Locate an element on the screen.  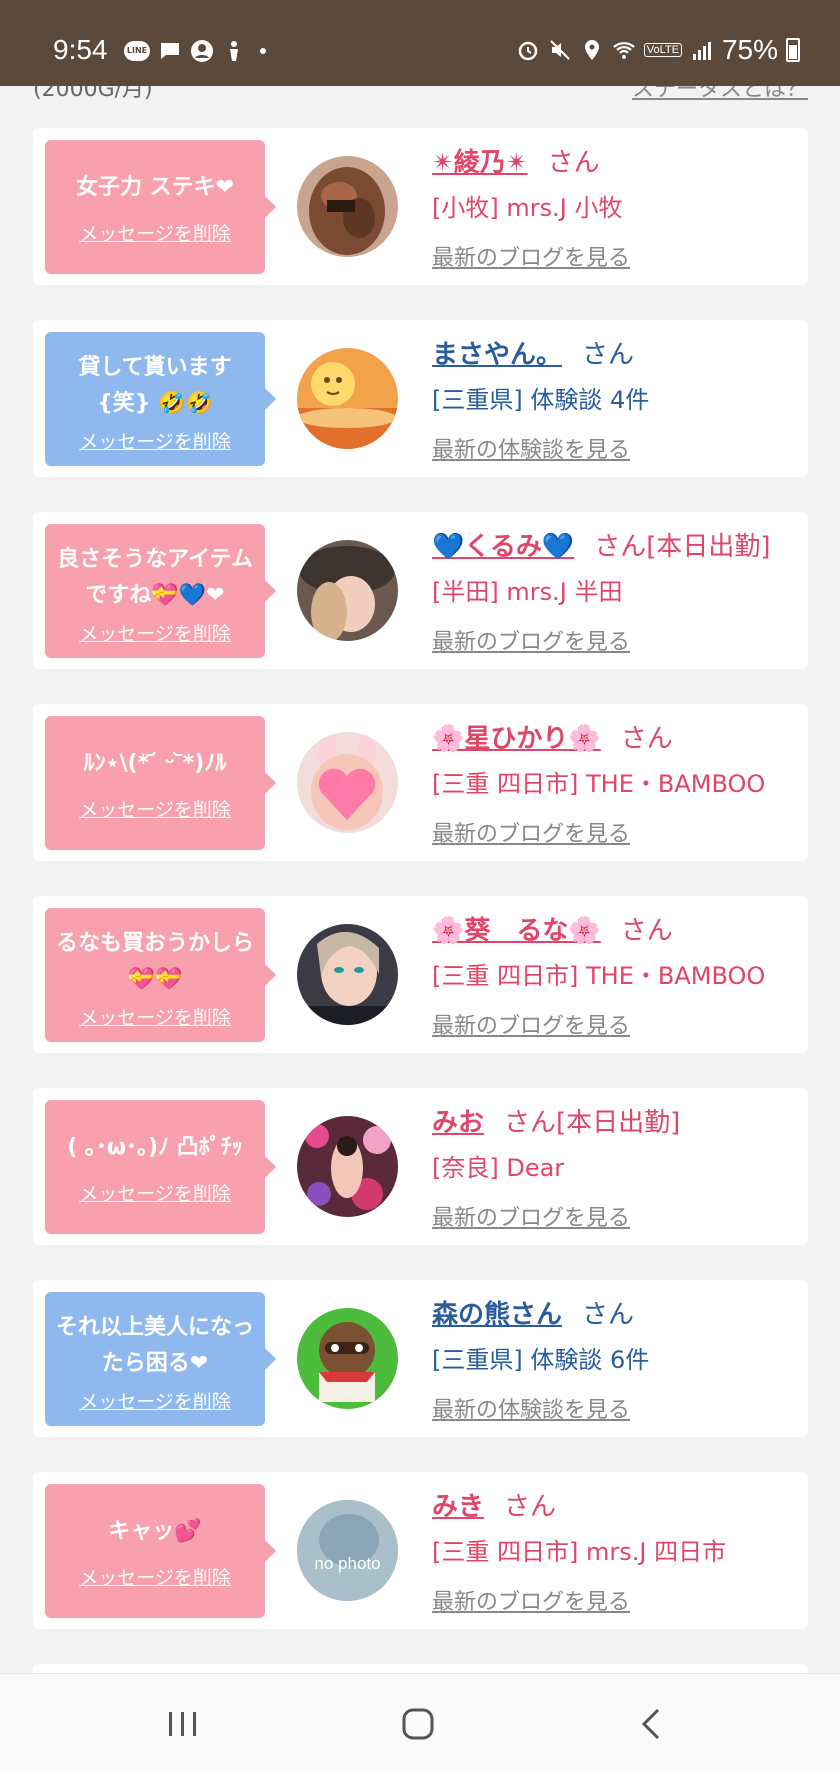
status-left-icons: LINE is located at coordinates (195, 51).